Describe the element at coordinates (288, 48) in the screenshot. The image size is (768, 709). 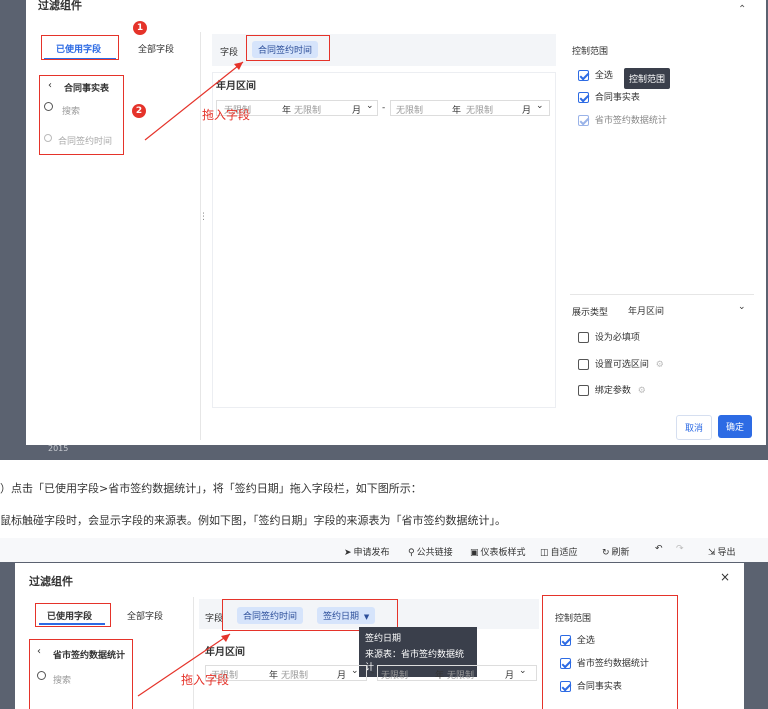
I see `highlight-box-field` at that location.